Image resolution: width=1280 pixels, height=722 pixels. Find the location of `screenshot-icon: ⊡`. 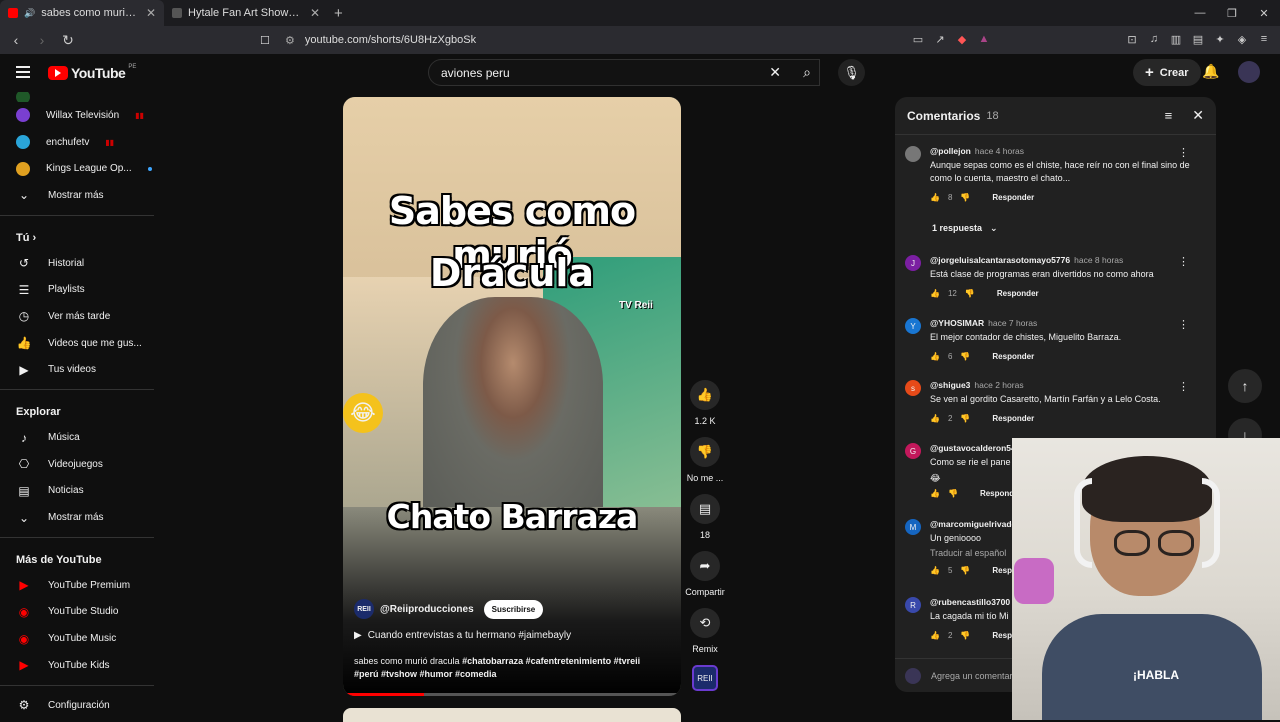

screenshot-icon: ⊡ is located at coordinates (1132, 39).